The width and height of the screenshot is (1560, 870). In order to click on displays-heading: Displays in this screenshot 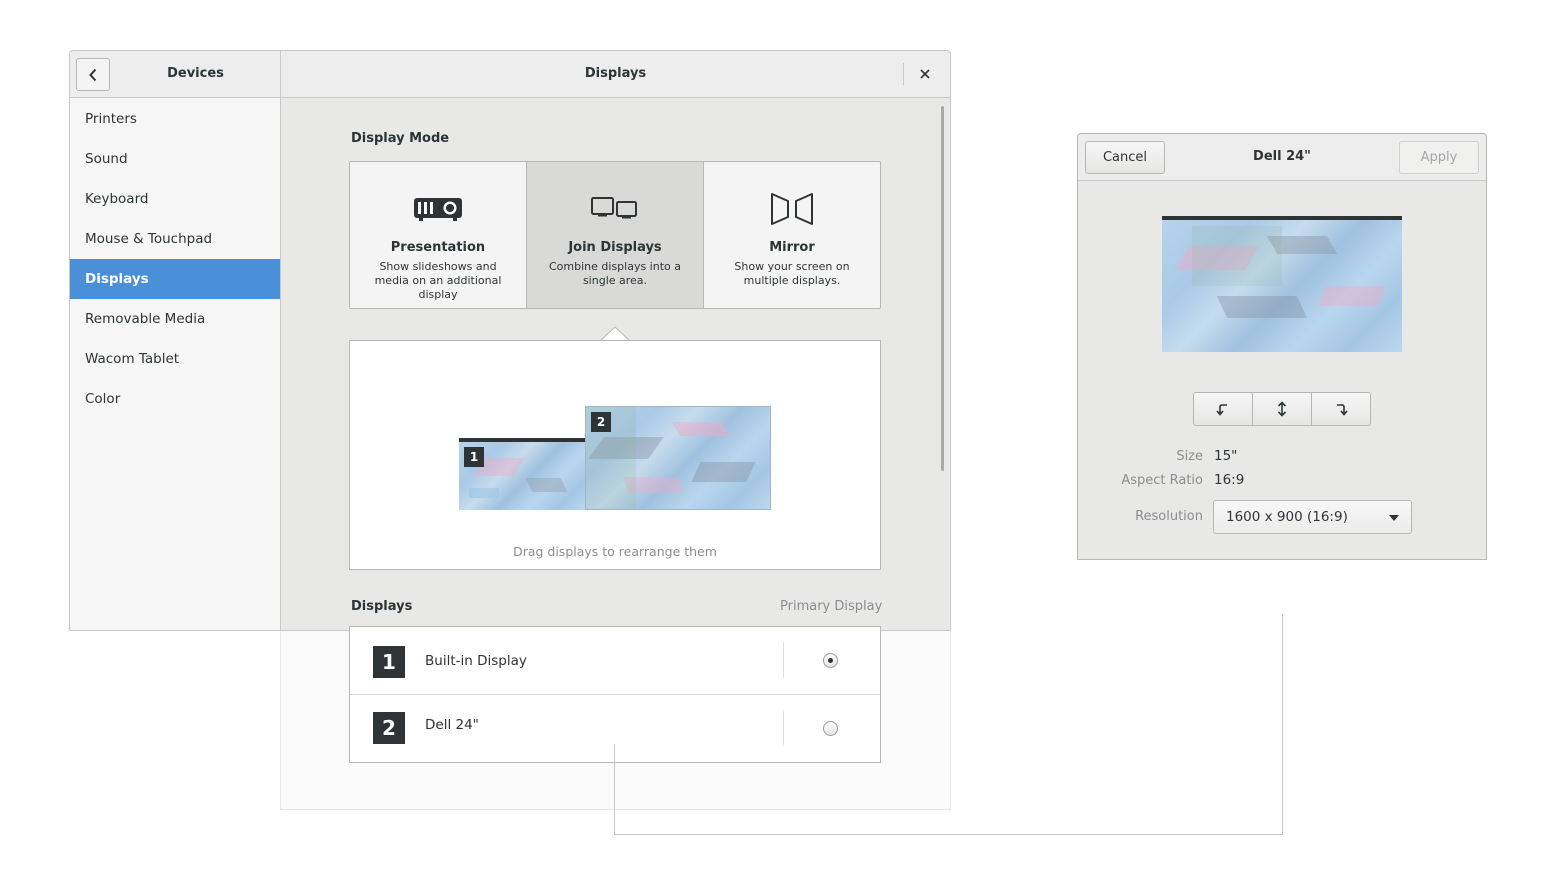, I will do `click(382, 606)`.